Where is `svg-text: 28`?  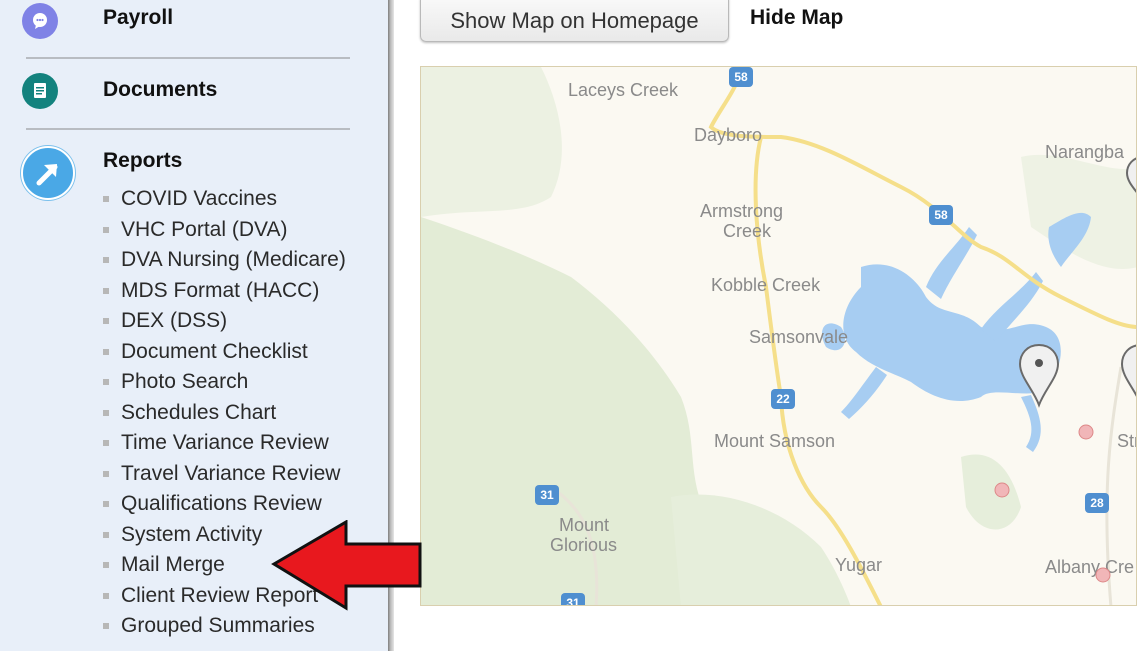
svg-text: 28 is located at coordinates (1097, 503).